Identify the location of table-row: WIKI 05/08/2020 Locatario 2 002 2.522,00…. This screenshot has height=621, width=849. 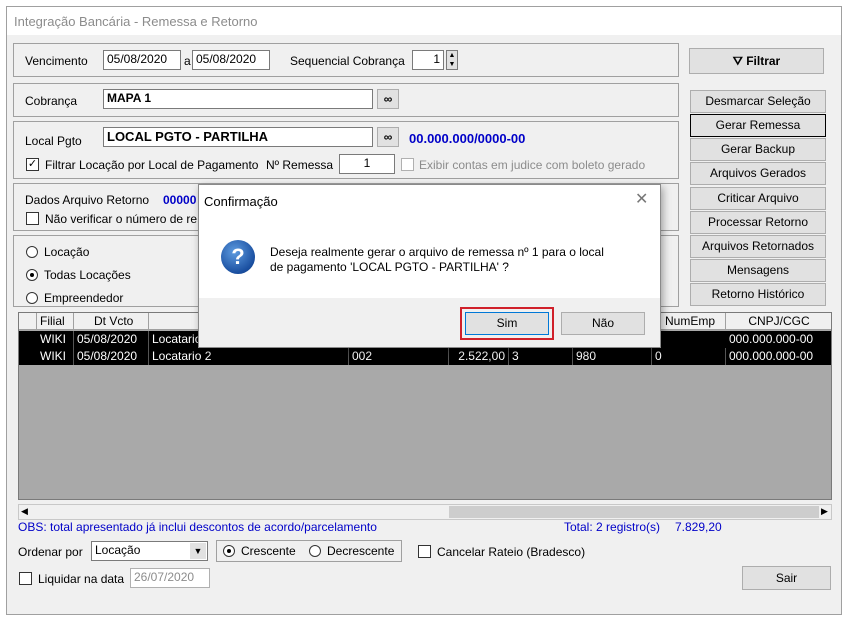
(425, 356).